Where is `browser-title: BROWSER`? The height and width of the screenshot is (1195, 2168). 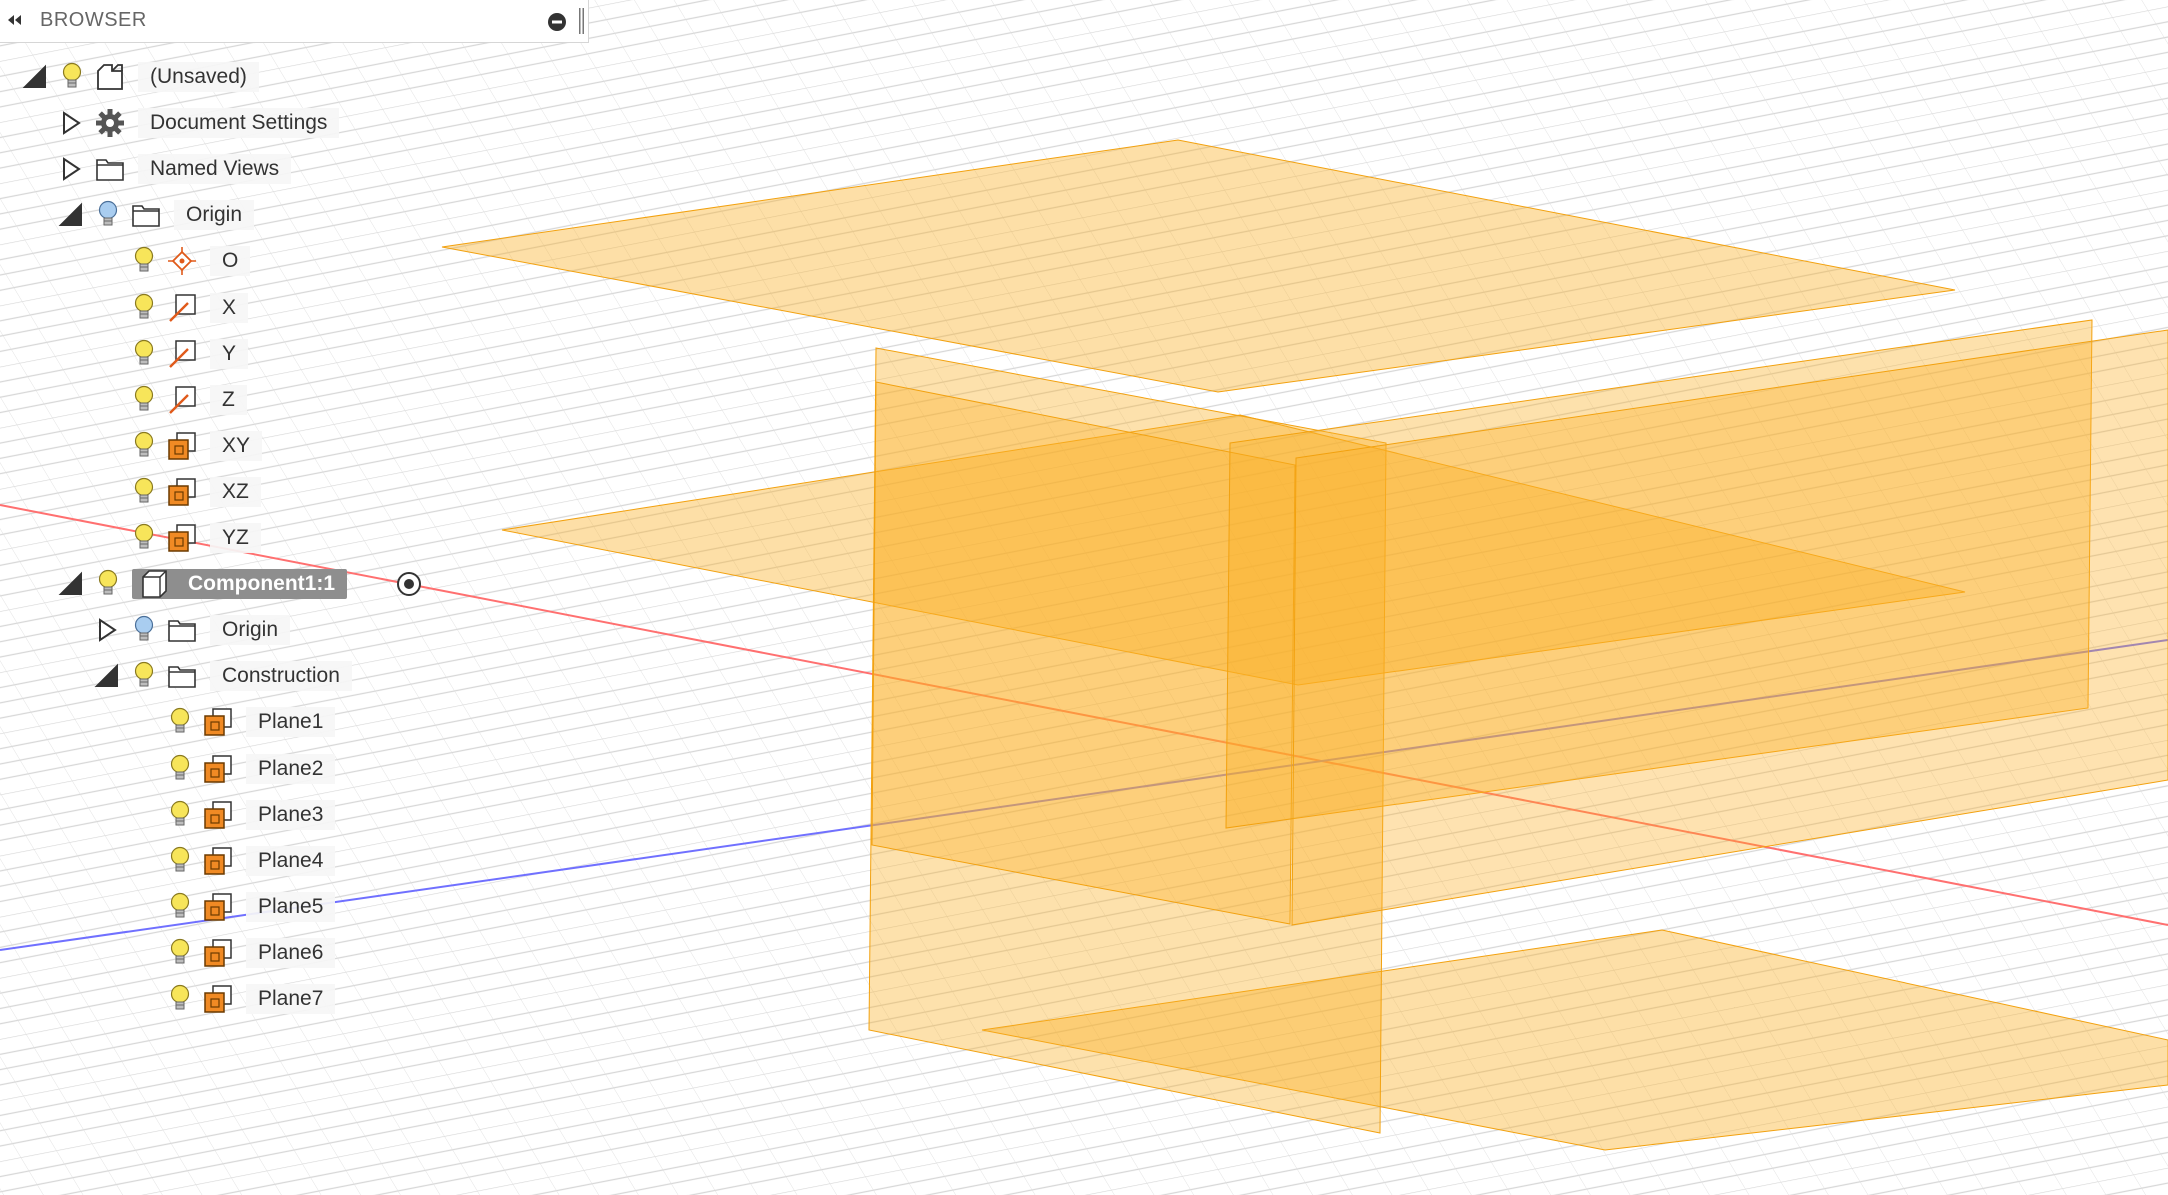 browser-title: BROWSER is located at coordinates (93, 20).